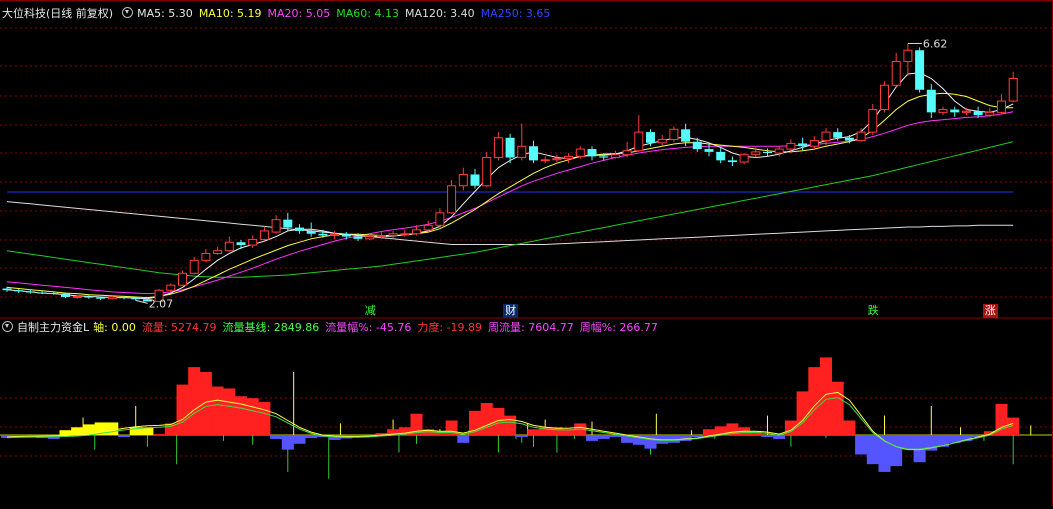 The height and width of the screenshot is (509, 1053). I want to click on indicator-legend-item: 流量幅%: -45.76, so click(368, 327).